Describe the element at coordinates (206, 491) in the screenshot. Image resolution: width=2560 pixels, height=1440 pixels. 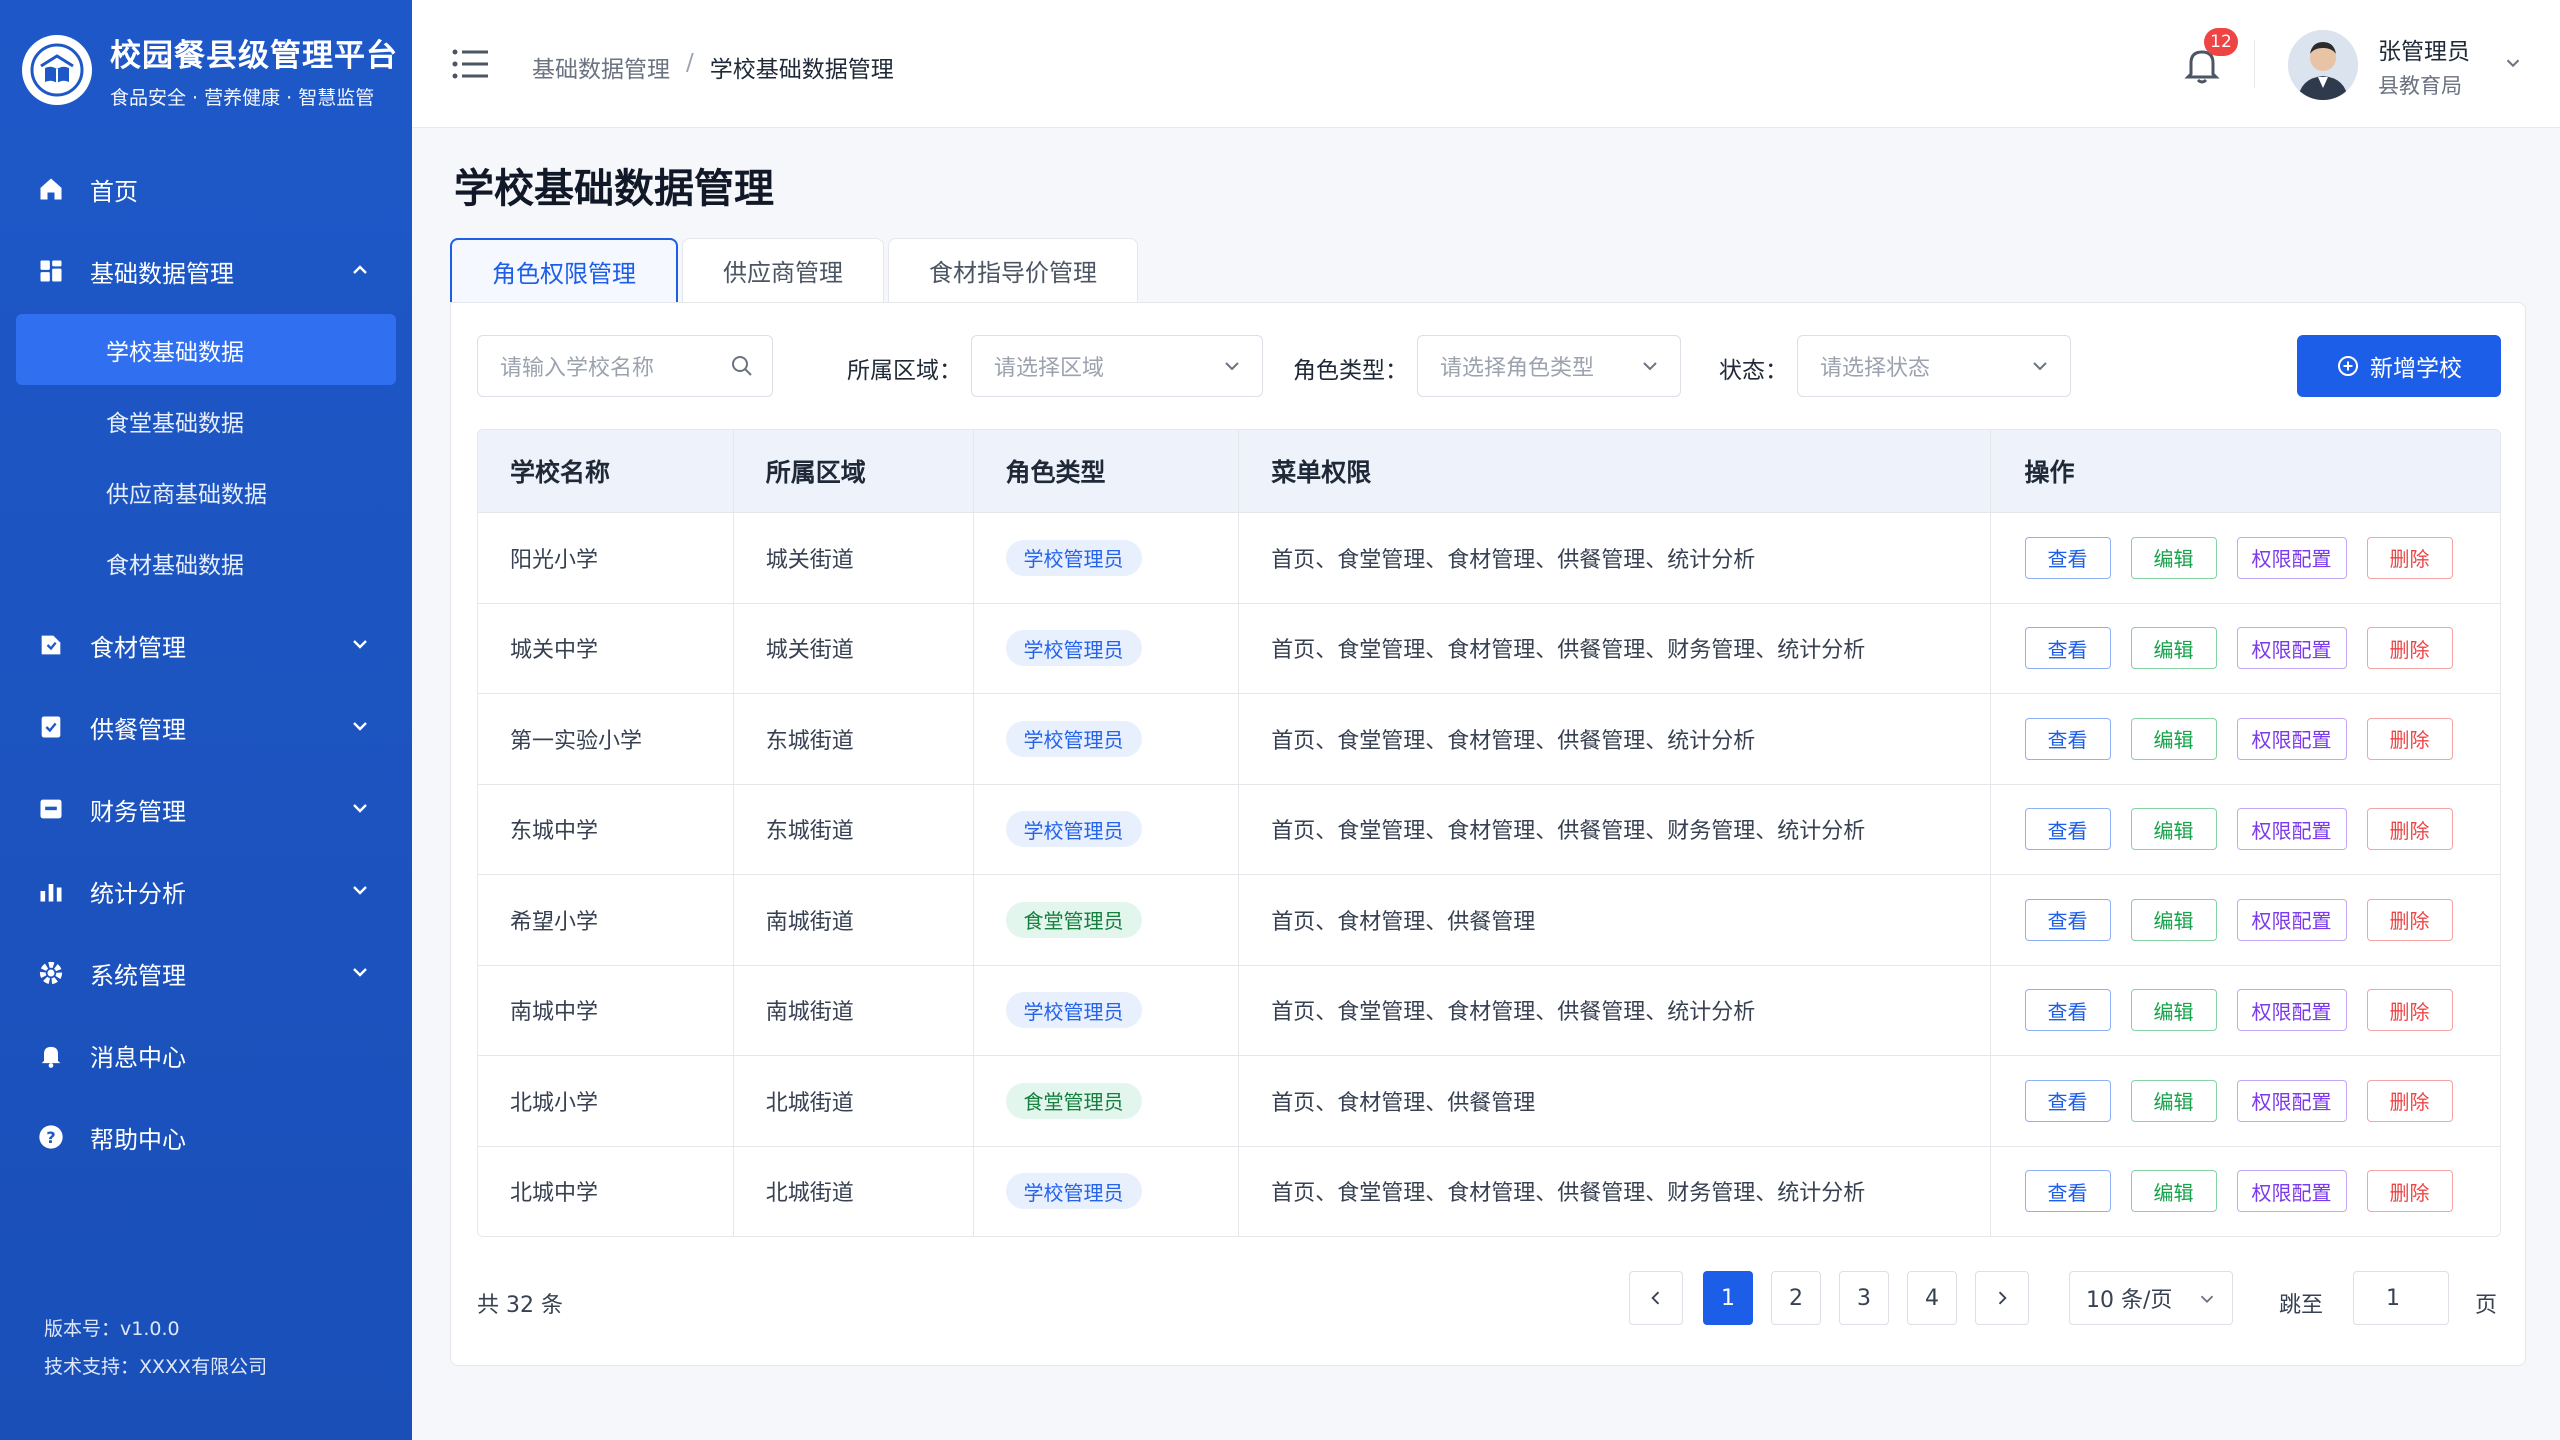
I see `sidebar-subitem-supplier: 供应商基础数据` at that location.